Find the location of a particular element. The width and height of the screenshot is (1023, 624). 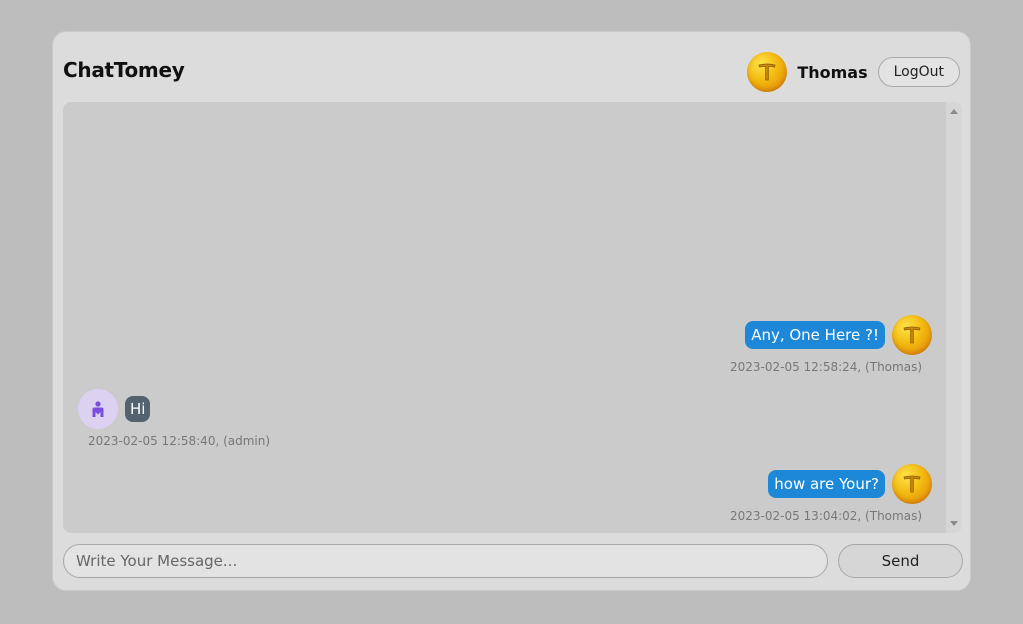

composer: Send is located at coordinates (513, 561).